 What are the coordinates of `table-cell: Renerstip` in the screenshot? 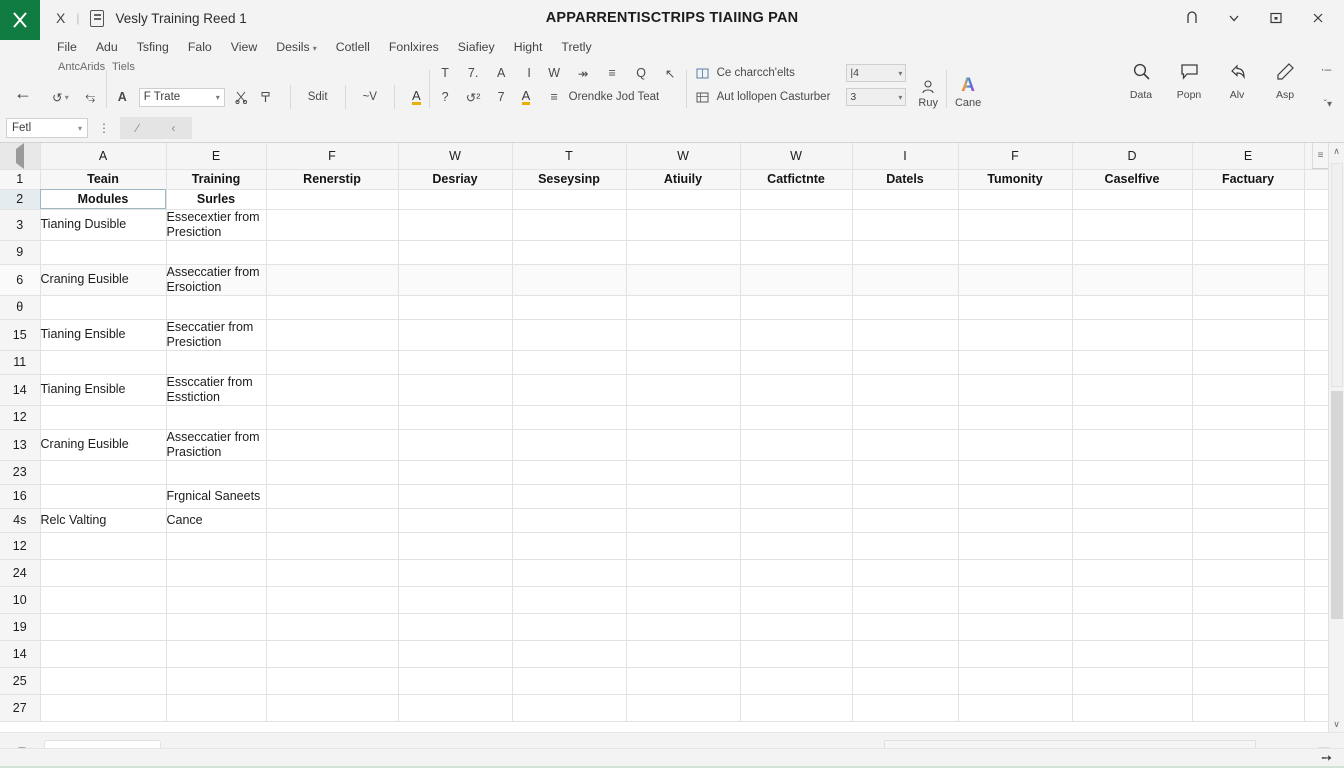 It's located at (332, 179).